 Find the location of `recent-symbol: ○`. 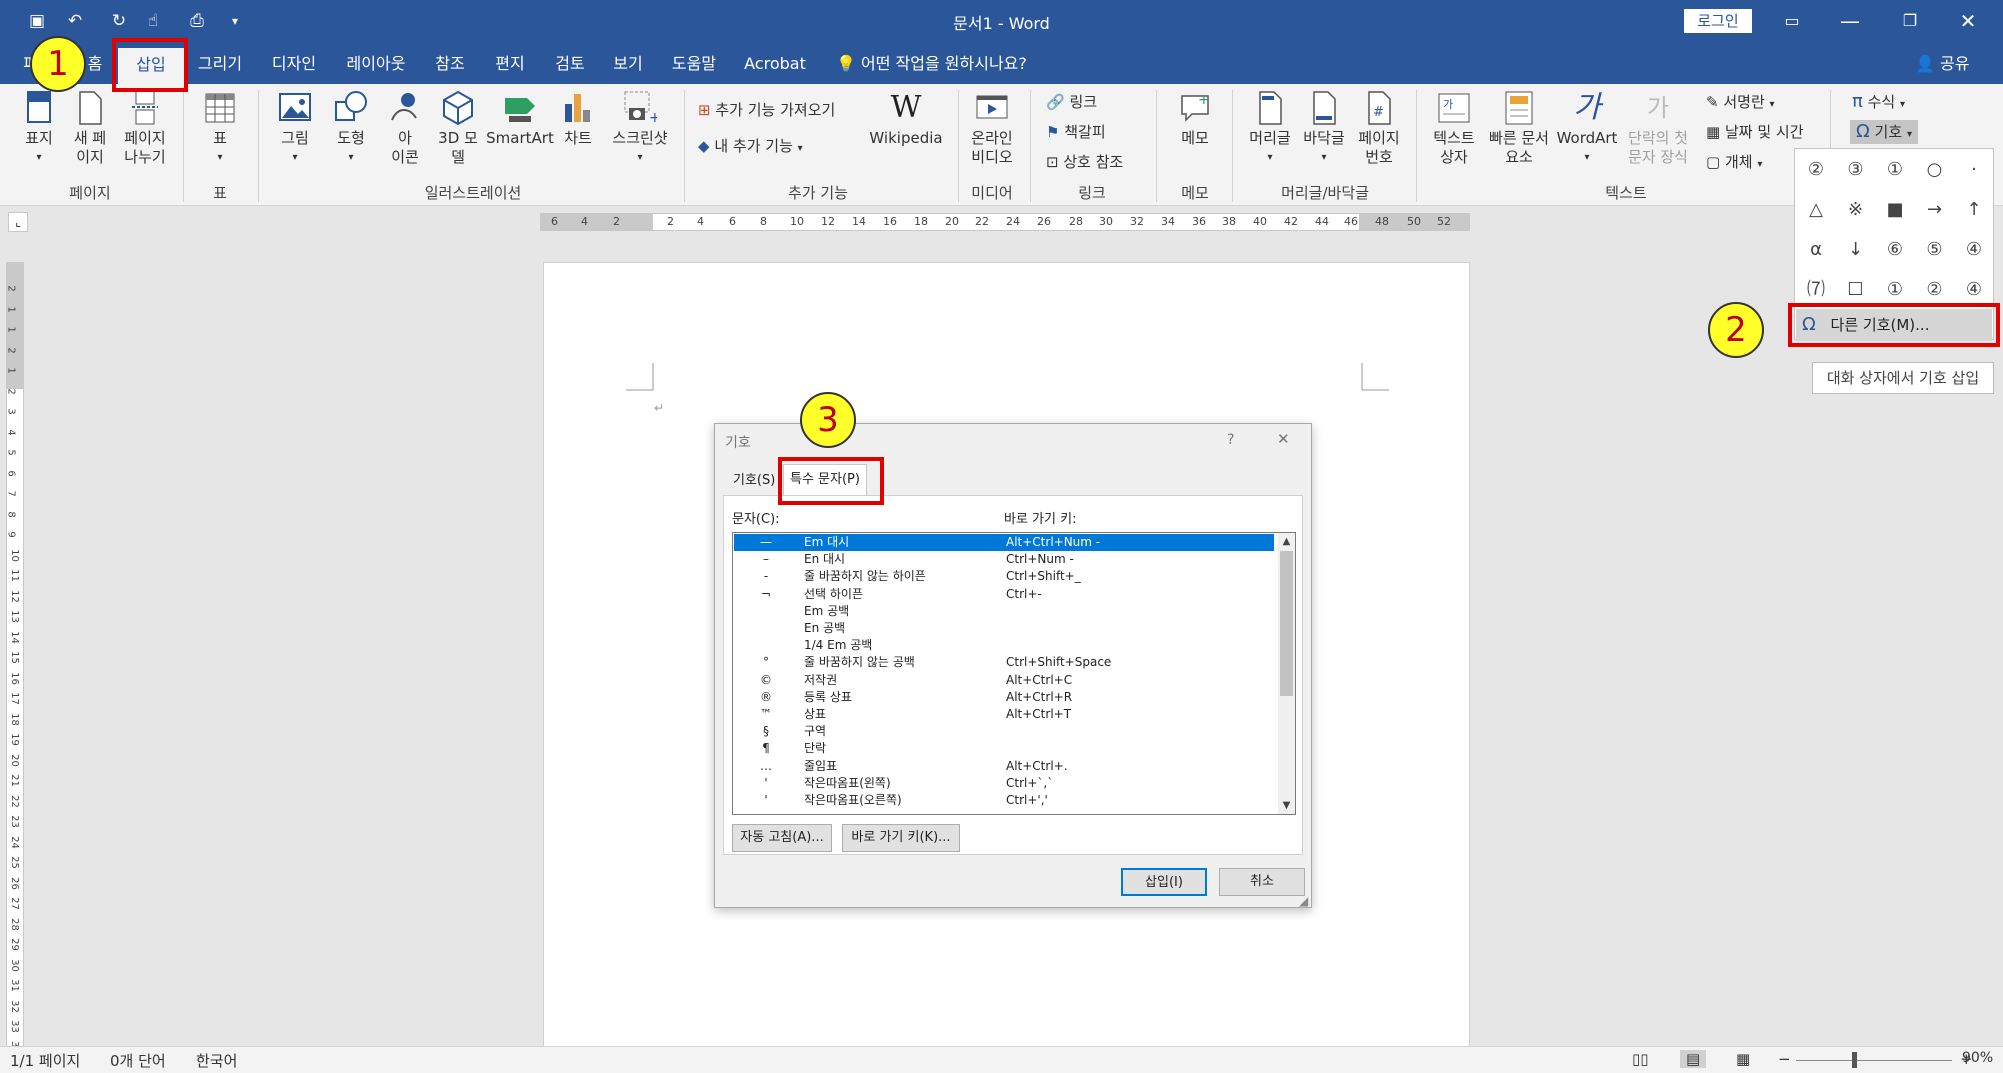

recent-symbol: ○ is located at coordinates (1935, 170).